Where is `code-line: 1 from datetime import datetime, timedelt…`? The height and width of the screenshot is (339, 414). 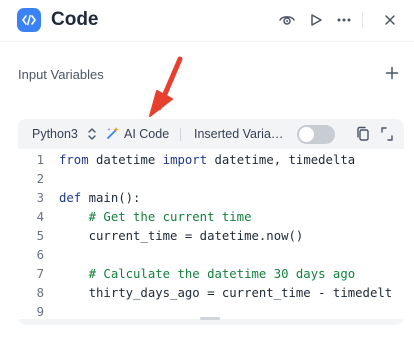 code-line: 1 from datetime import datetime, timedelt… is located at coordinates (211, 160).